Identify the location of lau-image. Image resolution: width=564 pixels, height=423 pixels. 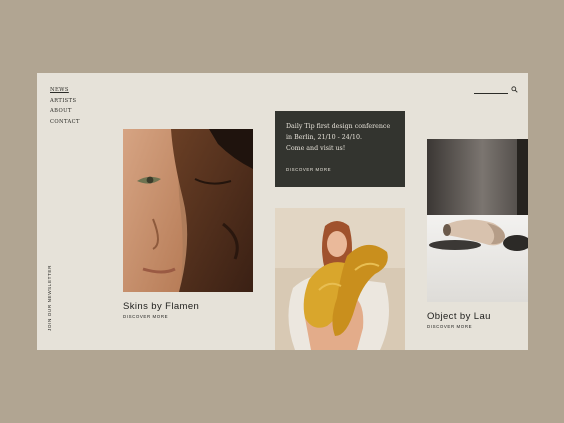
(477, 220).